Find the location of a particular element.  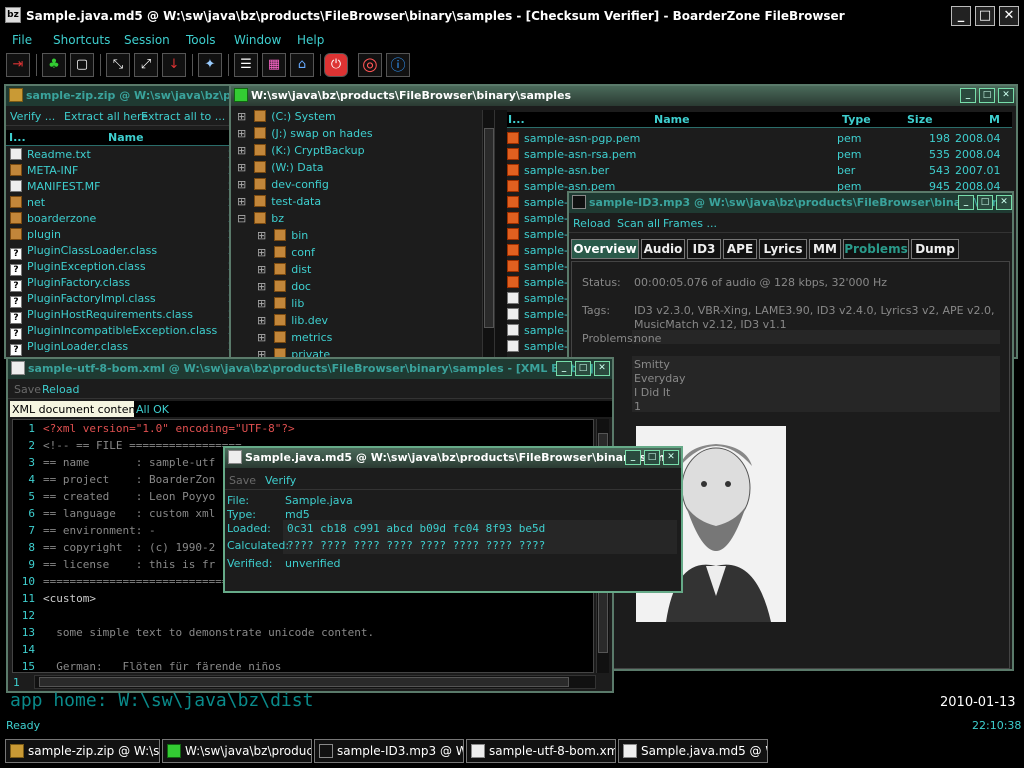

tree-item: ⊞ test-data is located at coordinates (279, 203).